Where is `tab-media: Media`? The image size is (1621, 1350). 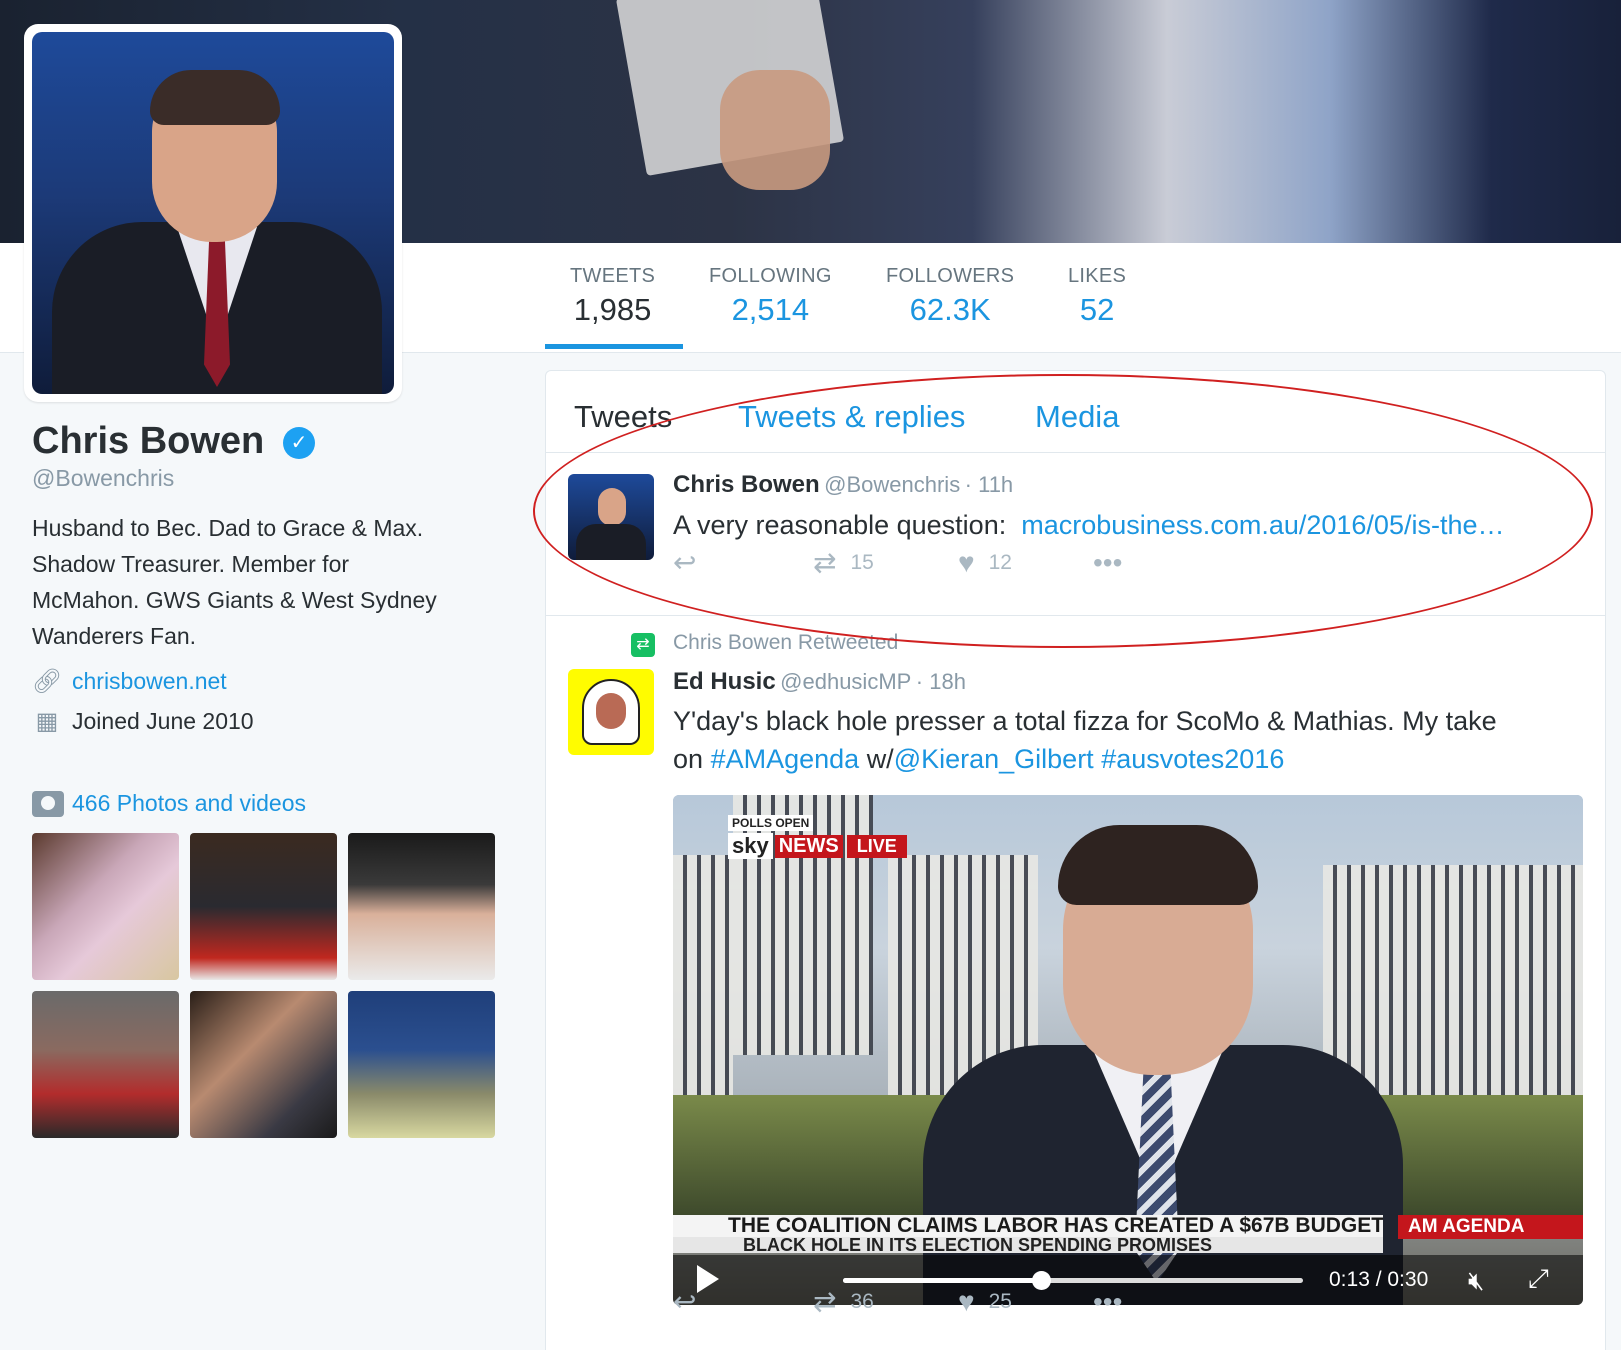 tab-media: Media is located at coordinates (1077, 417).